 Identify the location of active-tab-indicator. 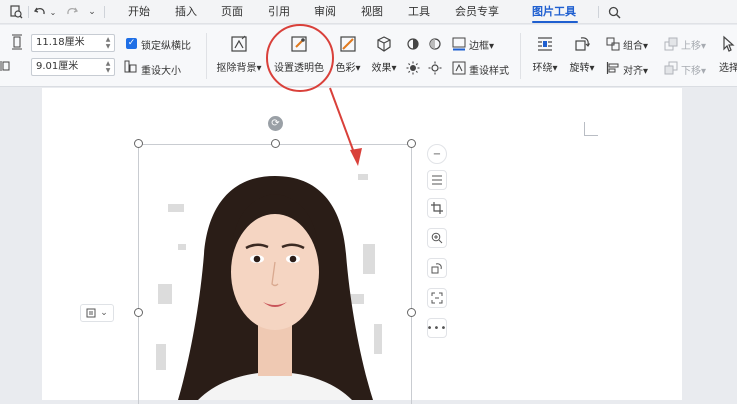
(555, 22).